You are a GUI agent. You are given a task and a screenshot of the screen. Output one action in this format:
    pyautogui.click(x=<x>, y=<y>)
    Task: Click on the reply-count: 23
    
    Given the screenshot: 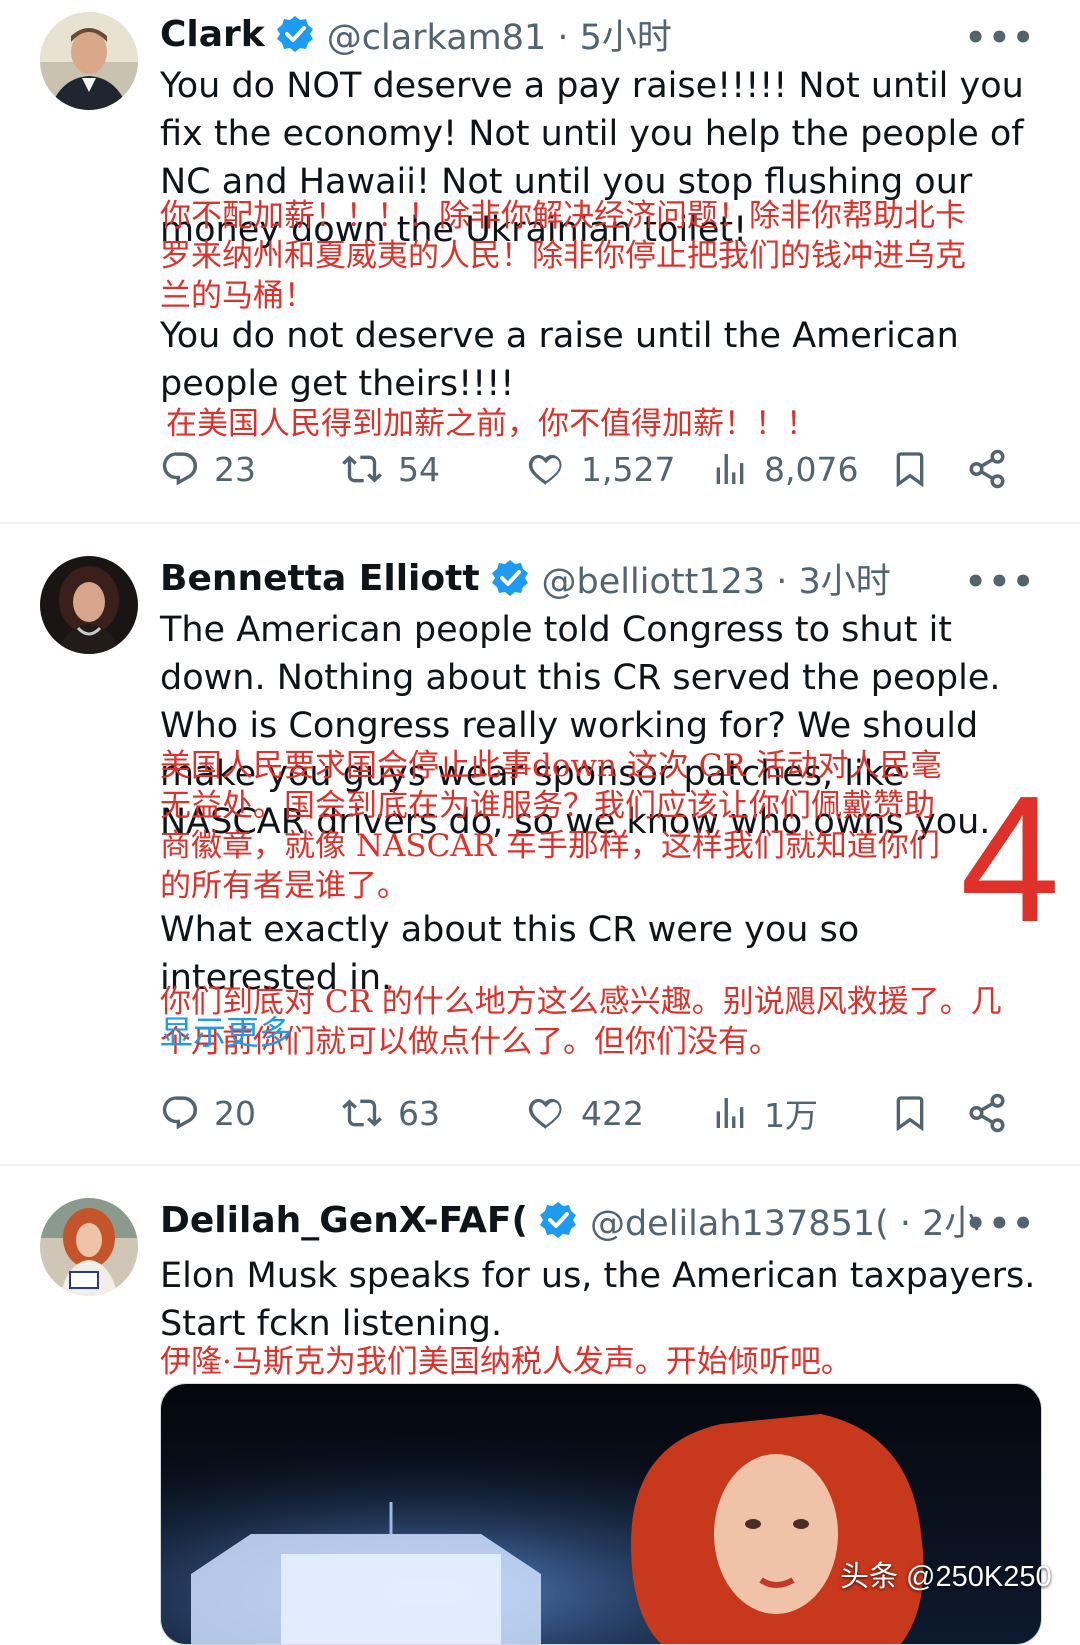 What is the action you would take?
    pyautogui.click(x=235, y=469)
    